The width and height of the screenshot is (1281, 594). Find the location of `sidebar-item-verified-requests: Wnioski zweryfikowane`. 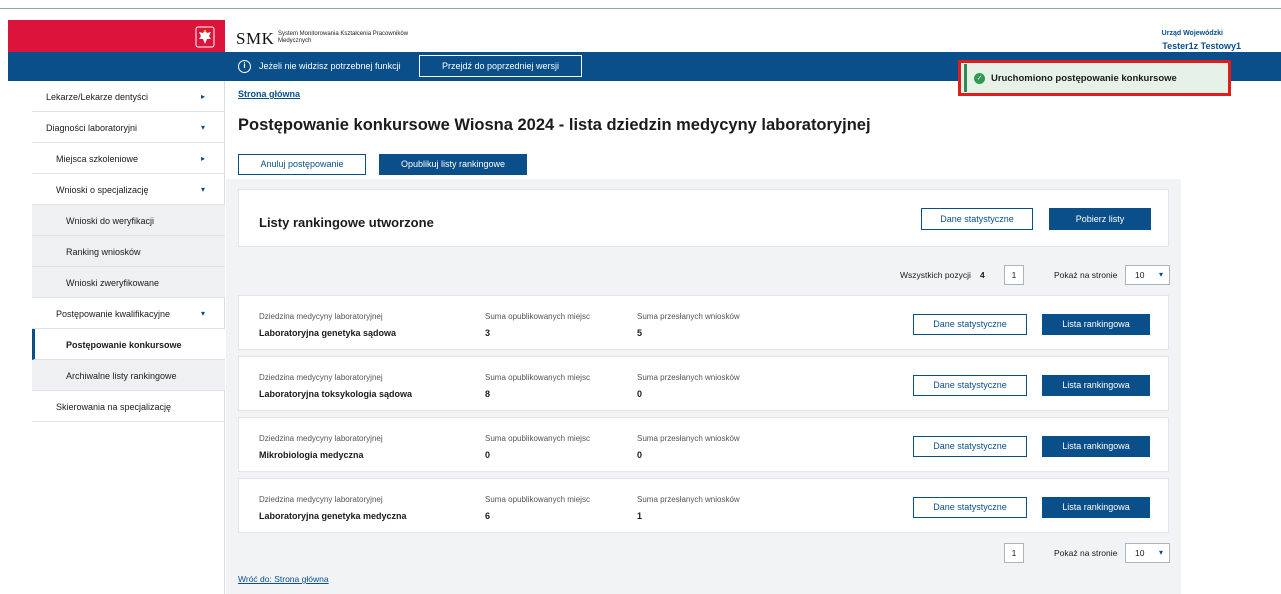

sidebar-item-verified-requests: Wnioski zweryfikowane is located at coordinates (128, 282).